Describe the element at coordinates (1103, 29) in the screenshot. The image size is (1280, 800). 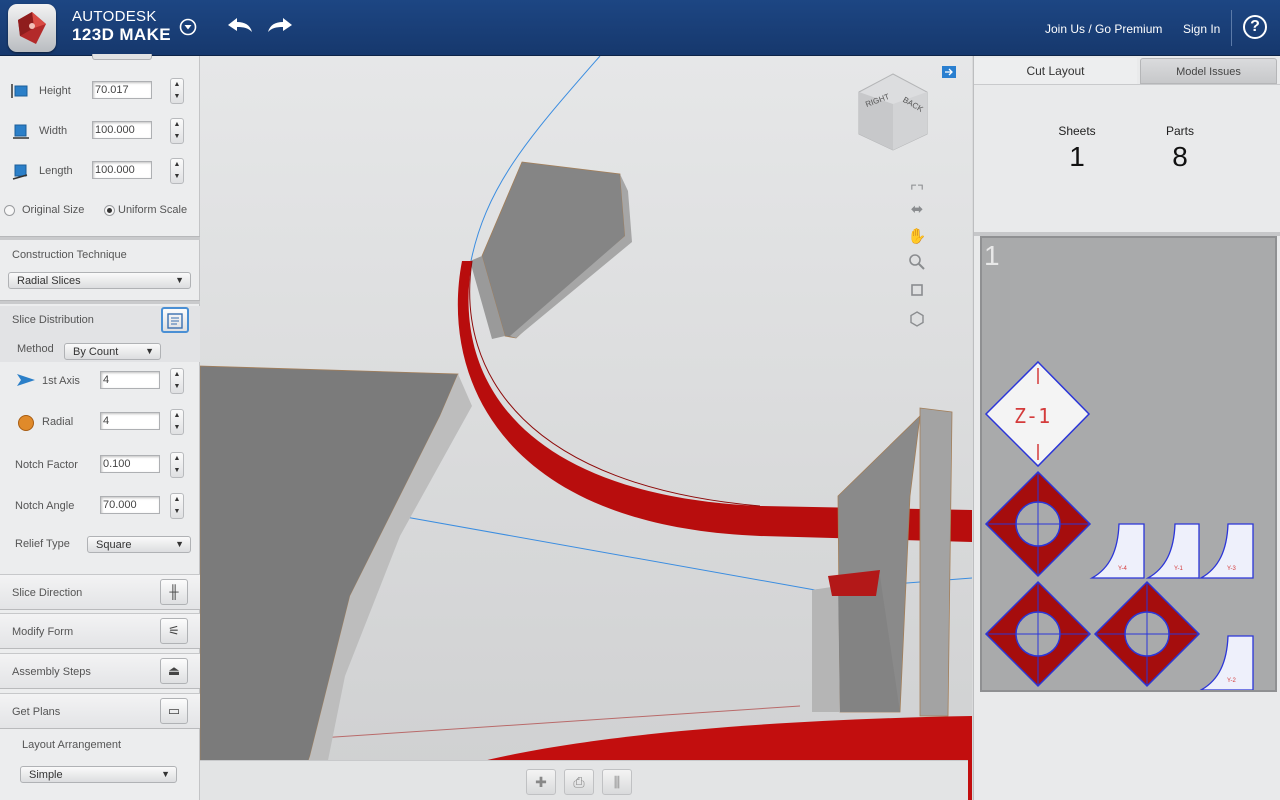
I see `join-premium-link: Join Us / Go Premium` at that location.